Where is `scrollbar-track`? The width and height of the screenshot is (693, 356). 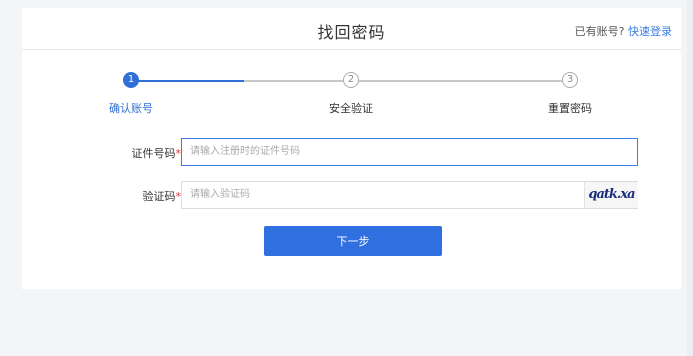 scrollbar-track is located at coordinates (690, 178).